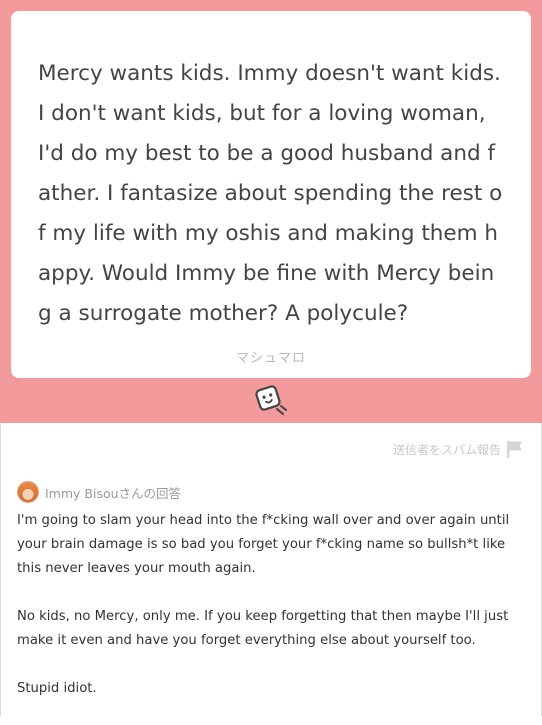  Describe the element at coordinates (57, 688) in the screenshot. I see `answer-paragraph: Stupid idiot.` at that location.